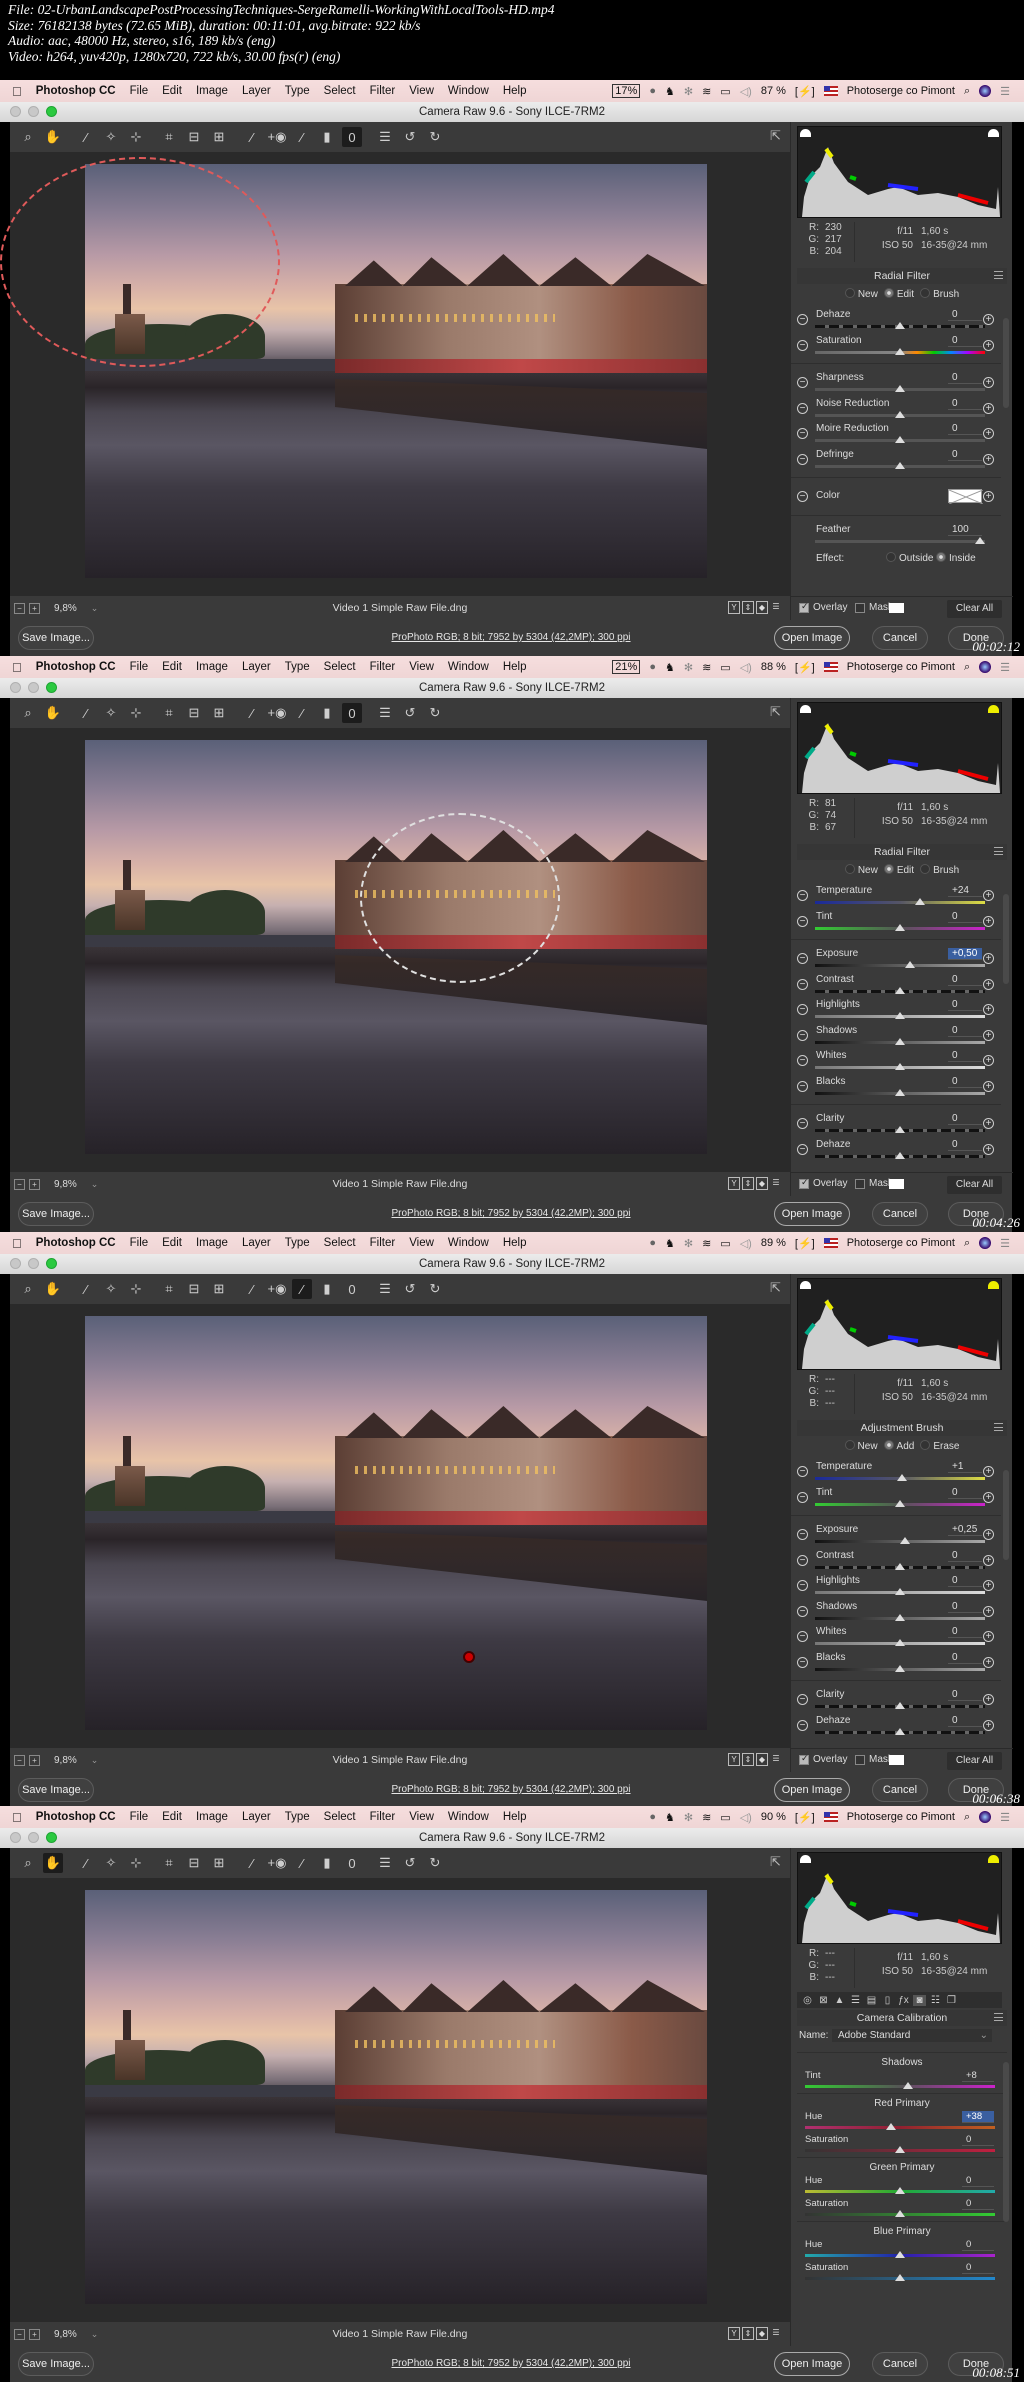 The width and height of the screenshot is (1024, 2382). I want to click on mode-erase-radio: Erase, so click(939, 1446).